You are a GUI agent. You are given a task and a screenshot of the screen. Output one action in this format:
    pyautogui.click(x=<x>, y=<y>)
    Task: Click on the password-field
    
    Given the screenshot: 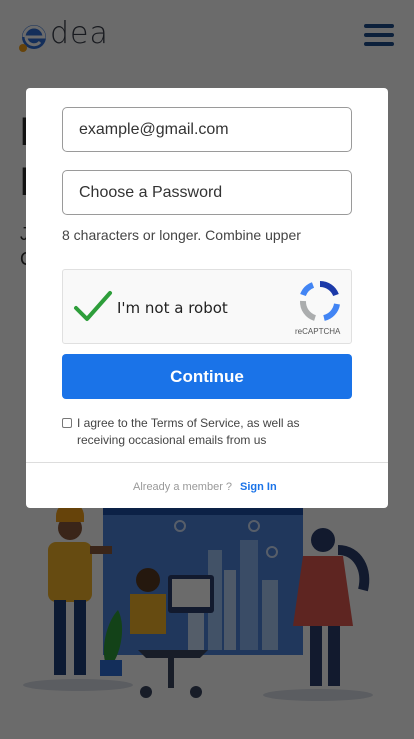 What is the action you would take?
    pyautogui.click(x=207, y=192)
    